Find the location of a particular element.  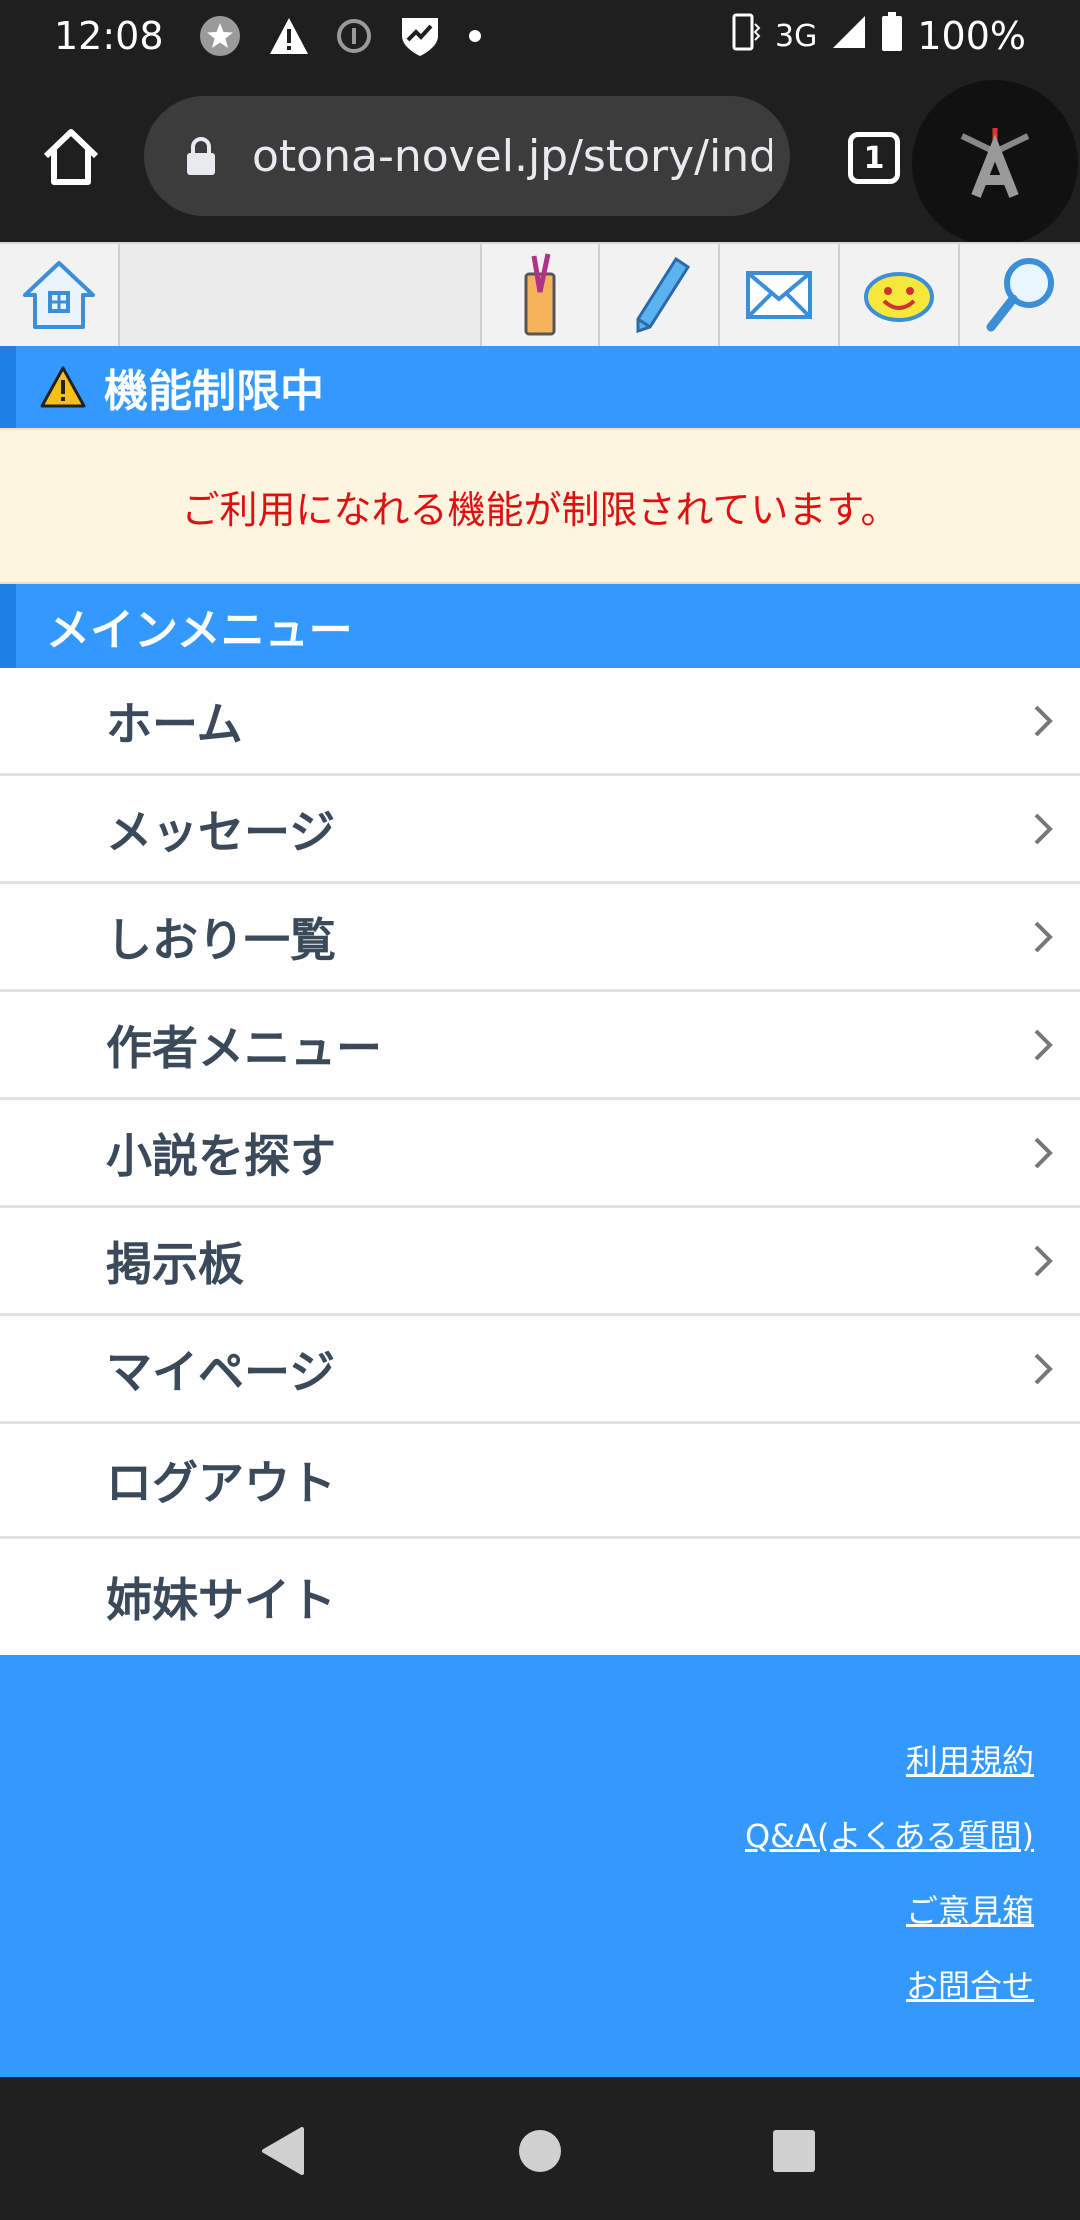

menu-item-label: しおり一覧 is located at coordinates (221, 939).